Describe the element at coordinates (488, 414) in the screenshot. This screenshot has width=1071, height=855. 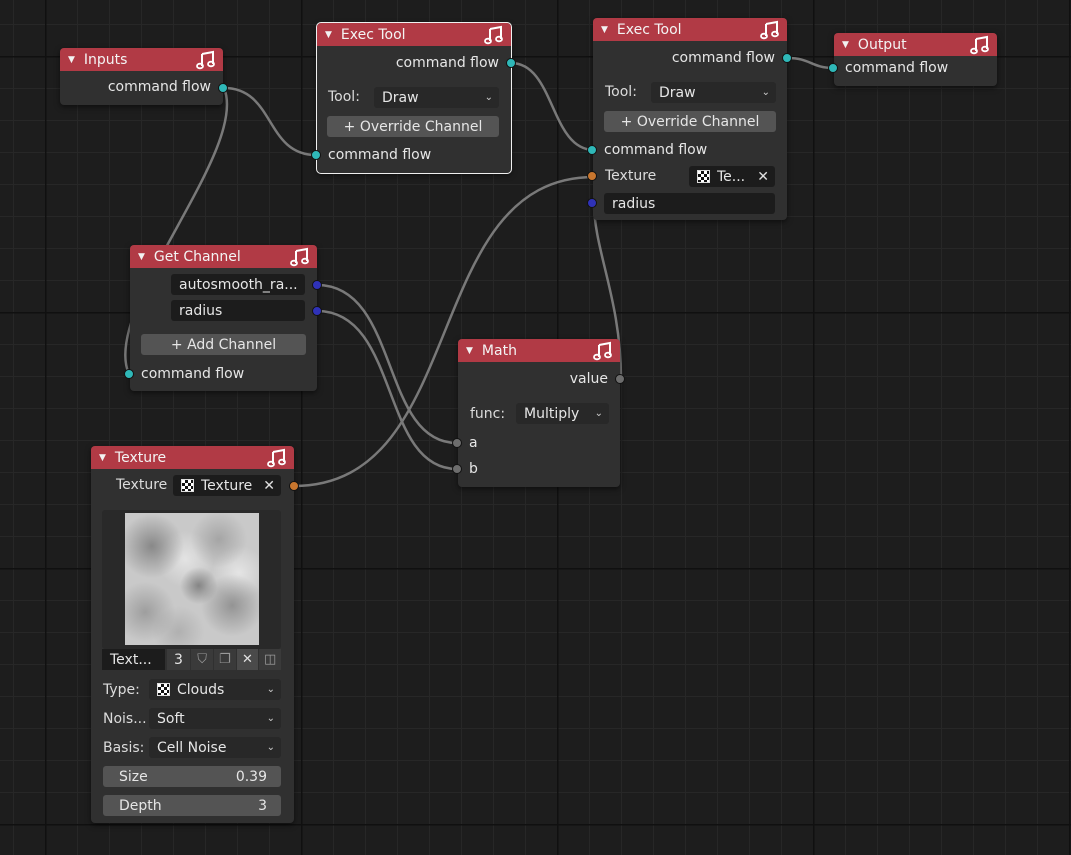
I see `func-label: func:` at that location.